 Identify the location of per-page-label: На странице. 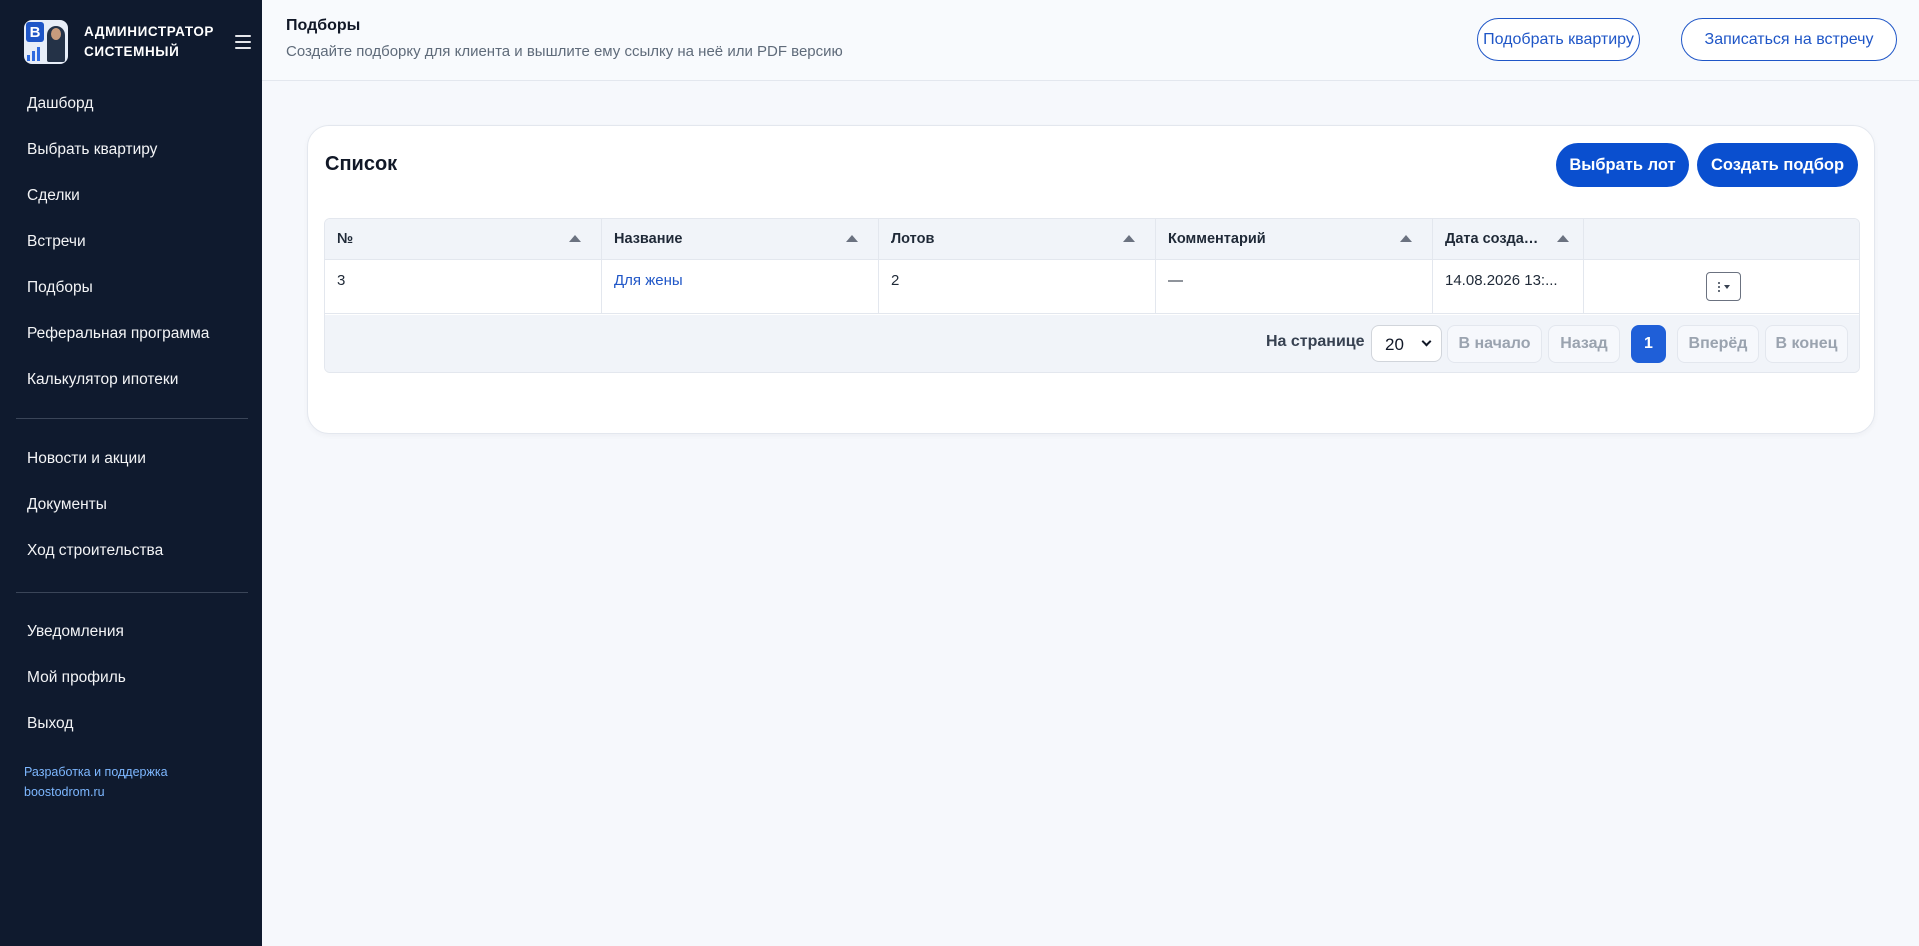
(1315, 341).